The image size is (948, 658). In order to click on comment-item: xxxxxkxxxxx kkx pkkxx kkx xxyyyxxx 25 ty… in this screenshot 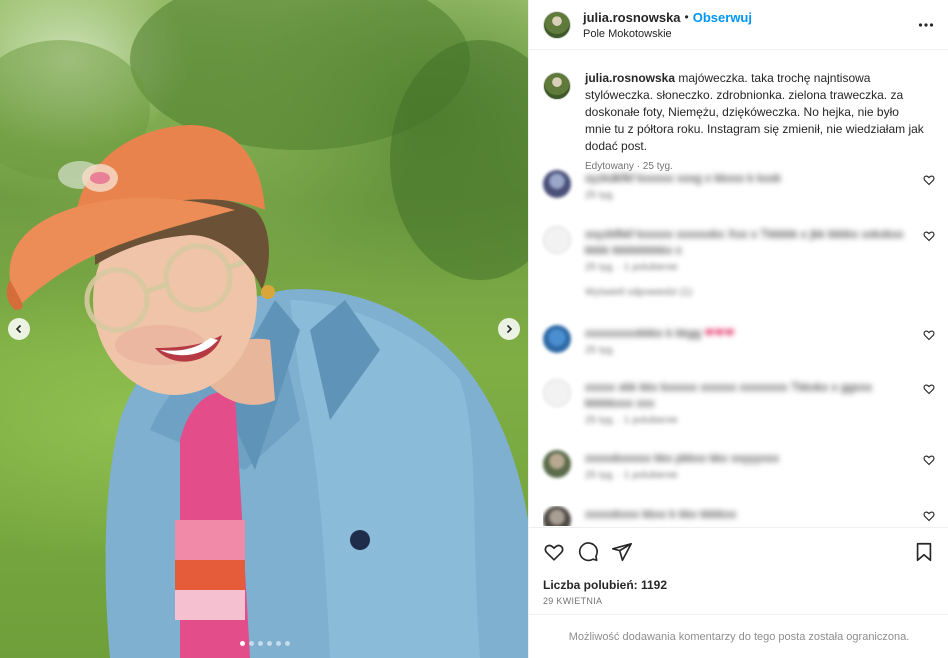, I will do `click(739, 465)`.